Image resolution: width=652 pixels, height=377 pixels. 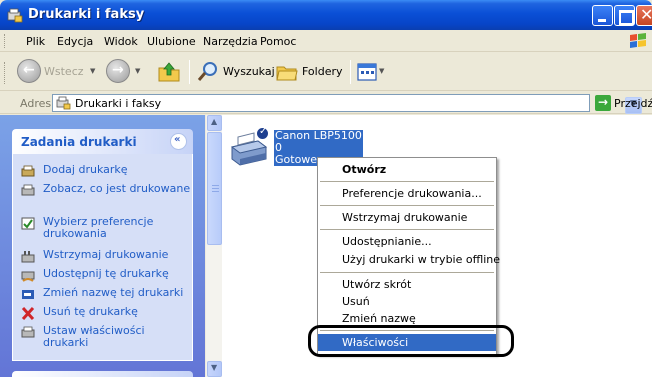 I want to click on back-button: ←, so click(x=29, y=71).